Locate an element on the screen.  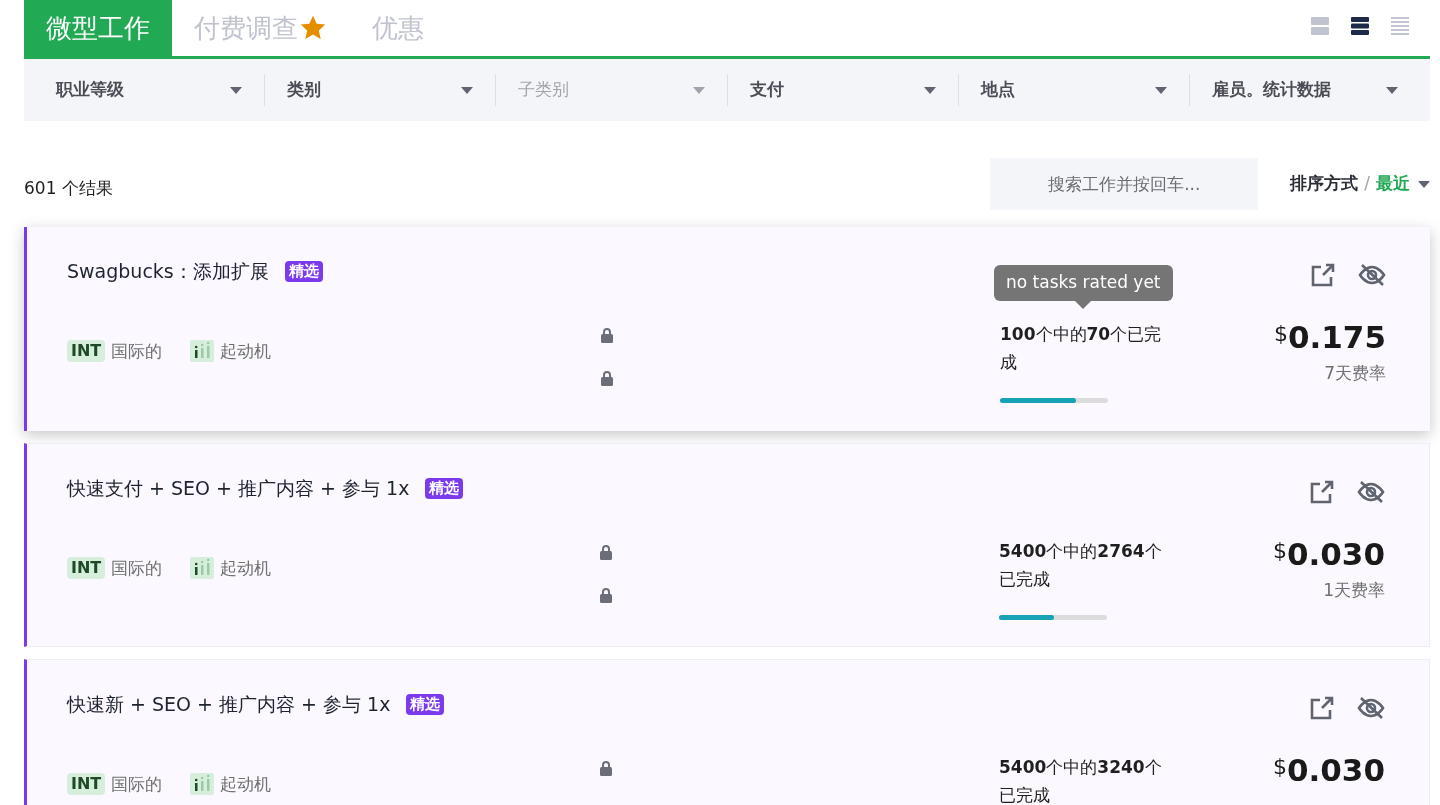
view-mode-button is located at coordinates (1360, 26).